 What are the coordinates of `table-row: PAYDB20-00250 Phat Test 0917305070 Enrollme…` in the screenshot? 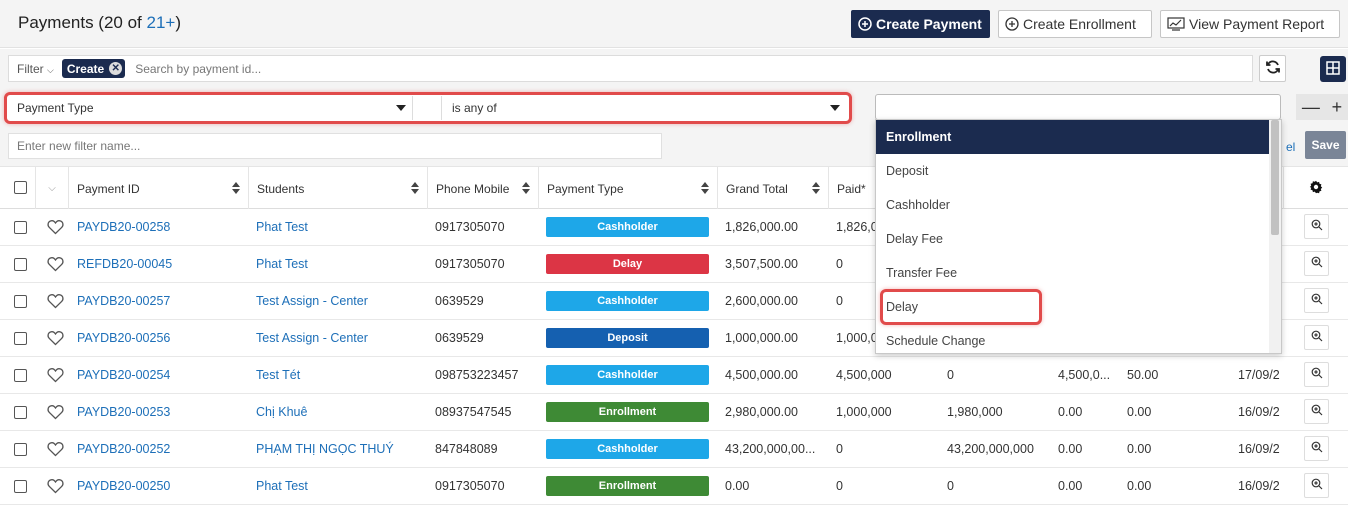 It's located at (674, 486).